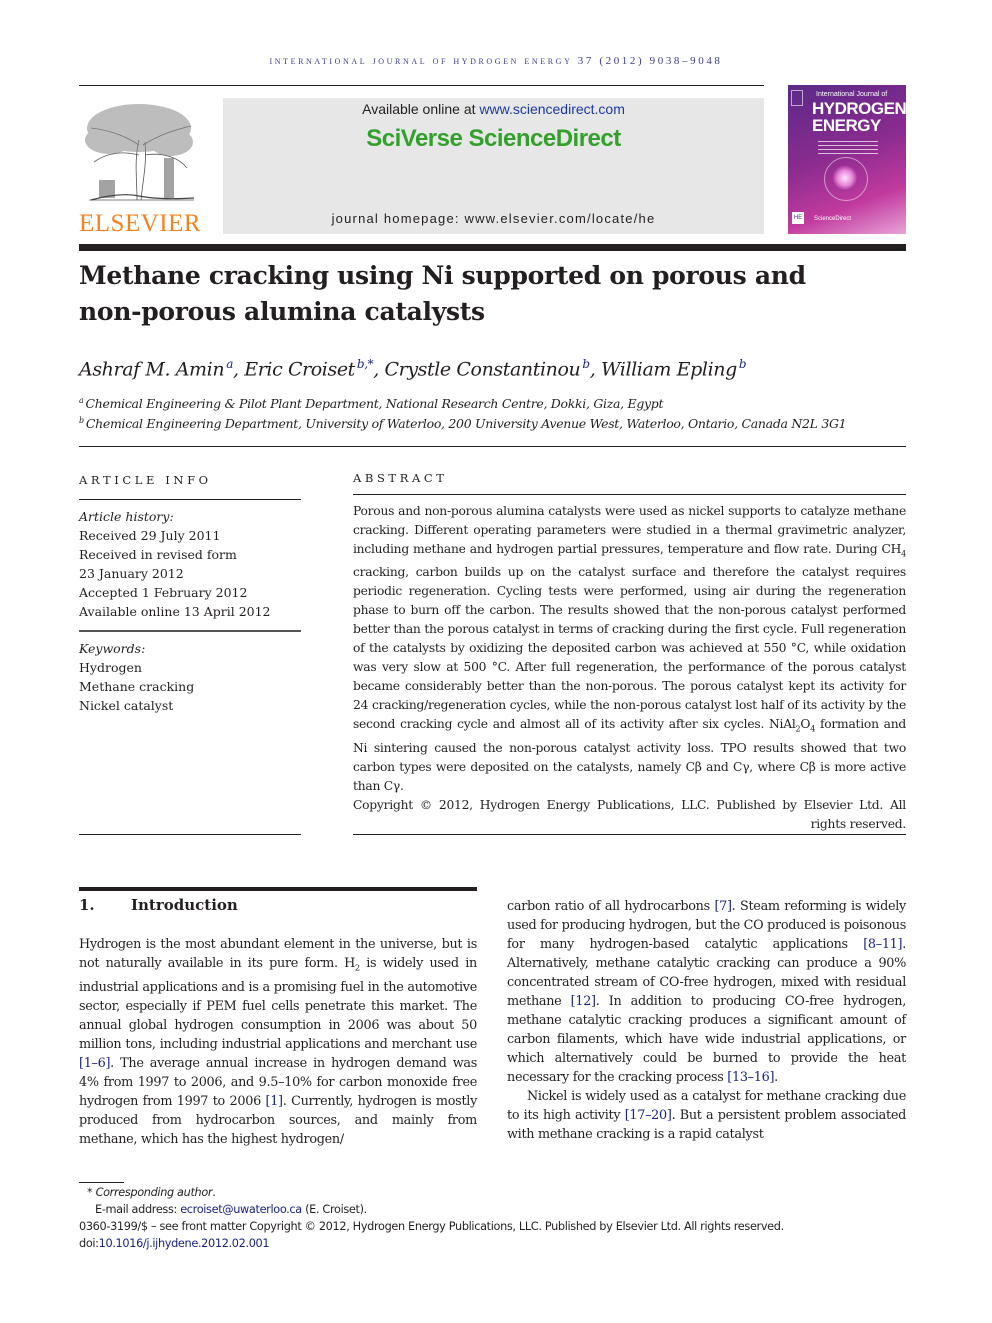 This screenshot has width=992, height=1323. I want to click on citation-link: [1], so click(275, 1101).